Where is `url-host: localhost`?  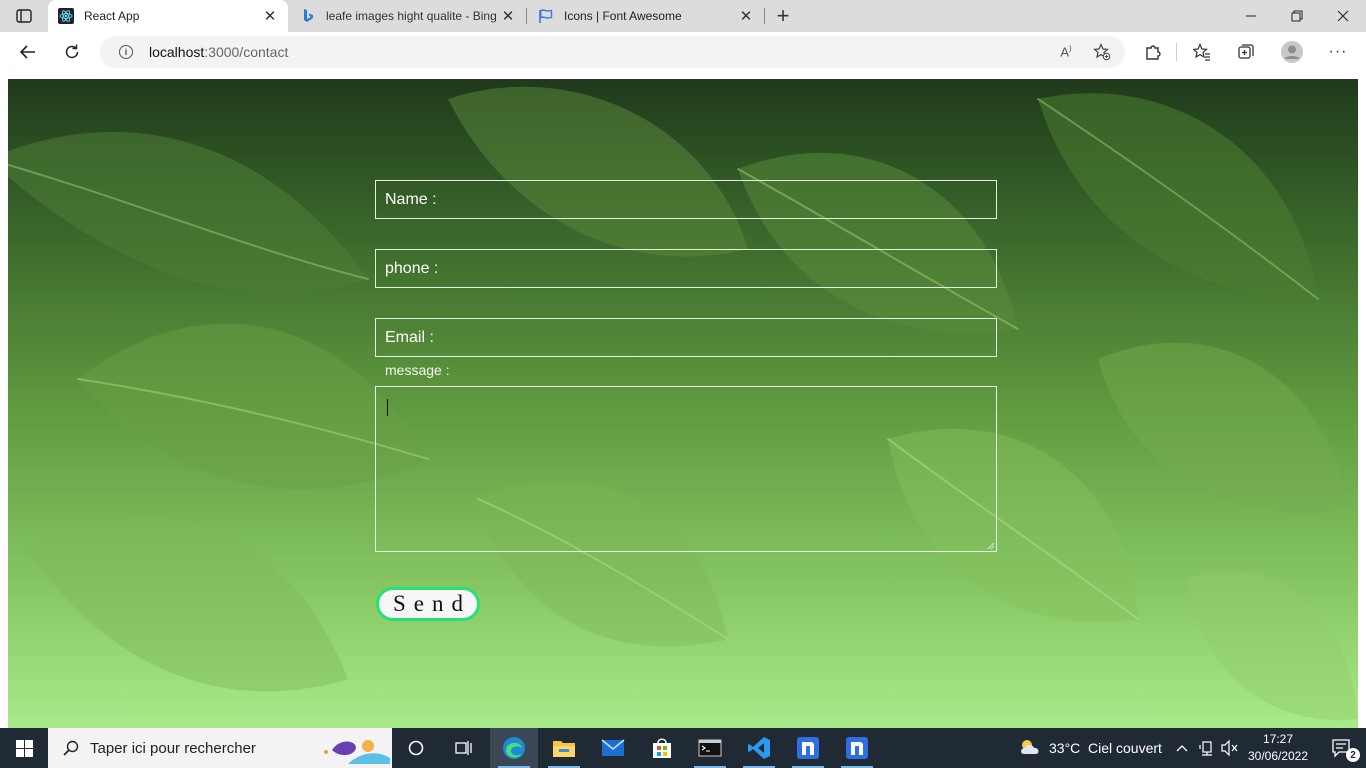 url-host: localhost is located at coordinates (177, 52).